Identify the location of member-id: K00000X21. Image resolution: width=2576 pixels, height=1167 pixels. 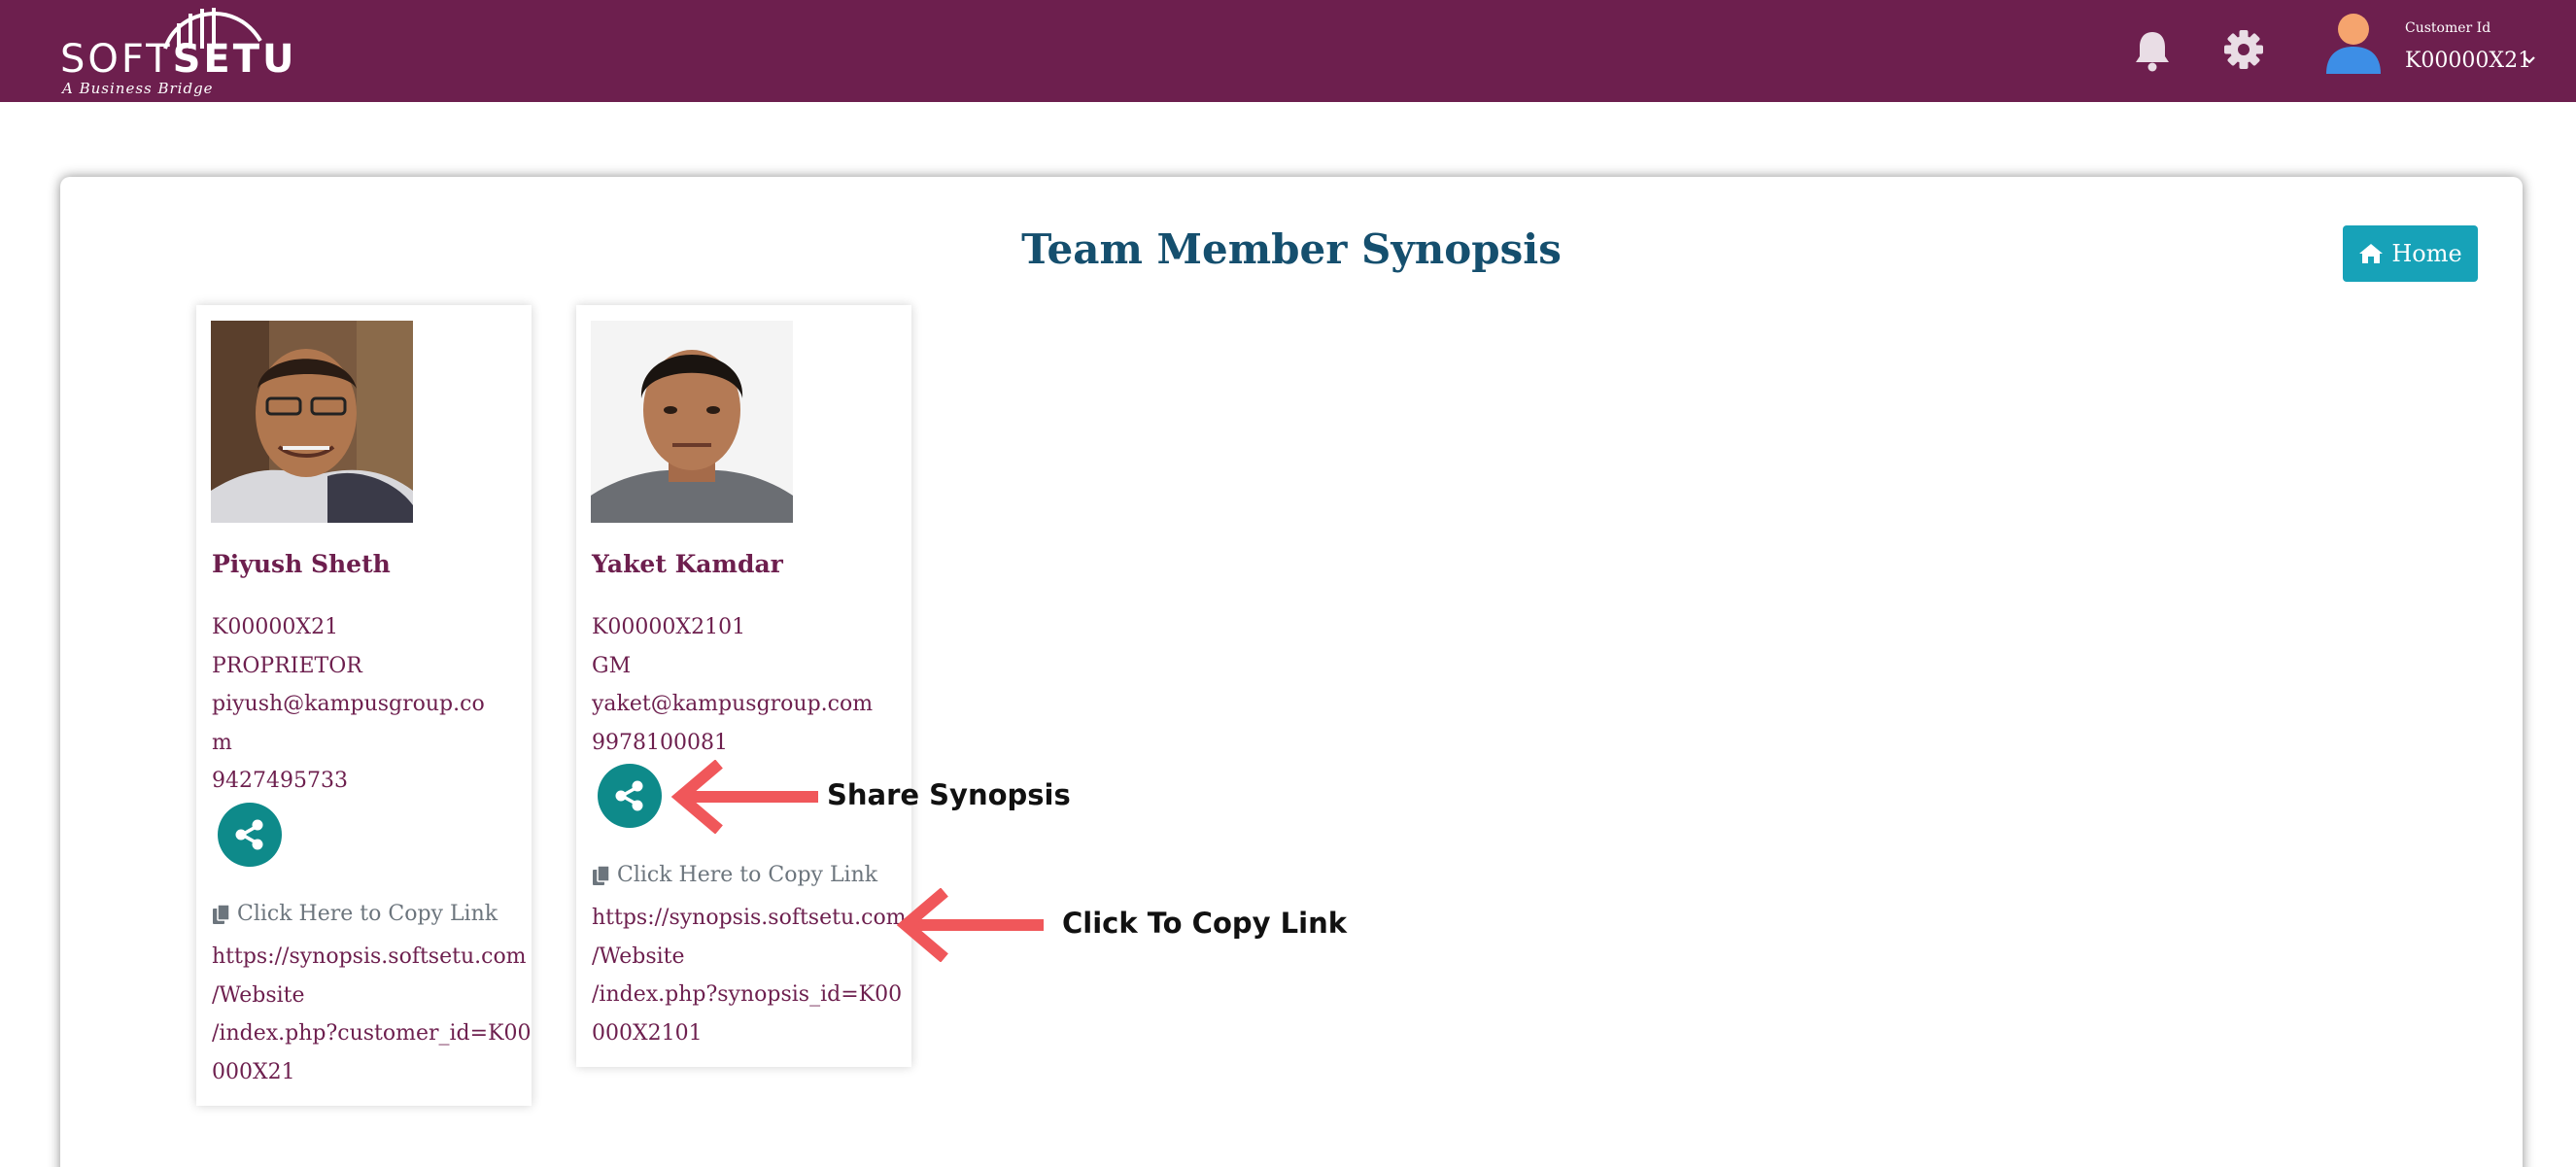
(275, 627).